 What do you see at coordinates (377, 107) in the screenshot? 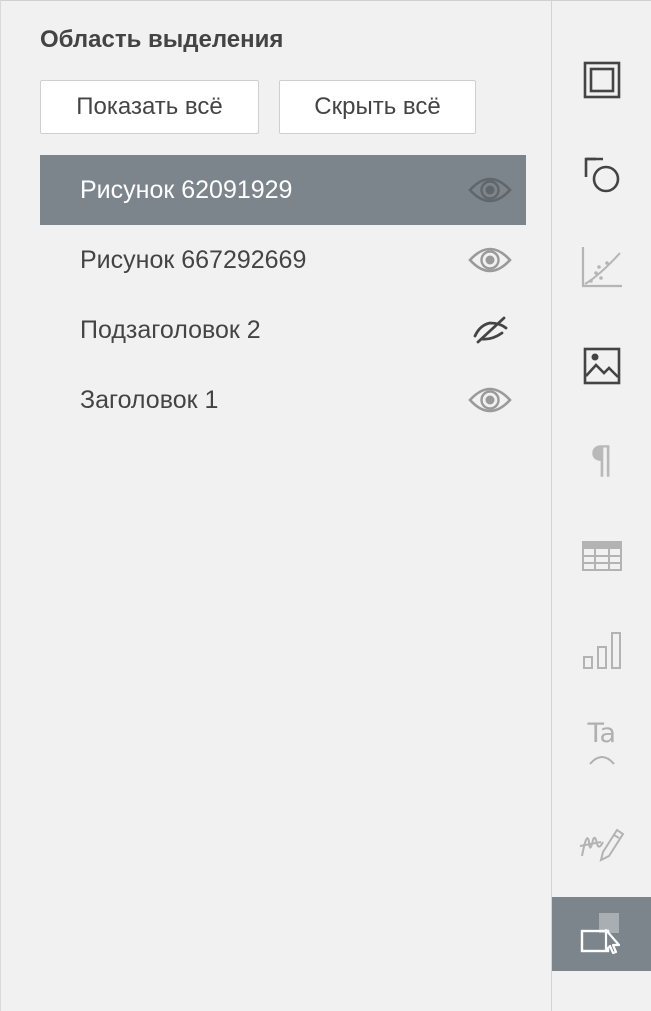
I see `hide-all-button: Скрыть всё` at bounding box center [377, 107].